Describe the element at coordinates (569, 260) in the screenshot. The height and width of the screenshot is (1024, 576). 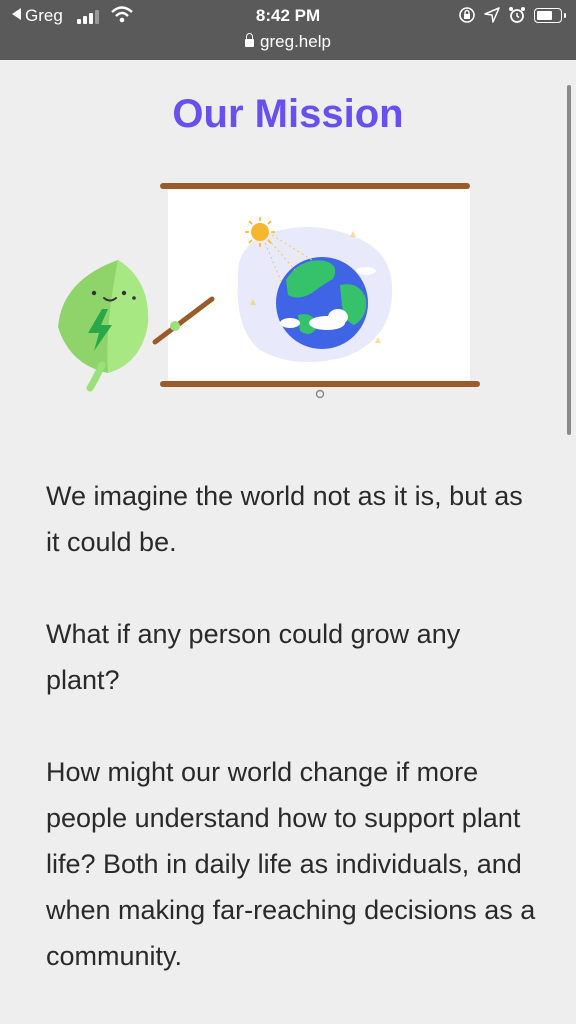
I see `scrollbar` at that location.